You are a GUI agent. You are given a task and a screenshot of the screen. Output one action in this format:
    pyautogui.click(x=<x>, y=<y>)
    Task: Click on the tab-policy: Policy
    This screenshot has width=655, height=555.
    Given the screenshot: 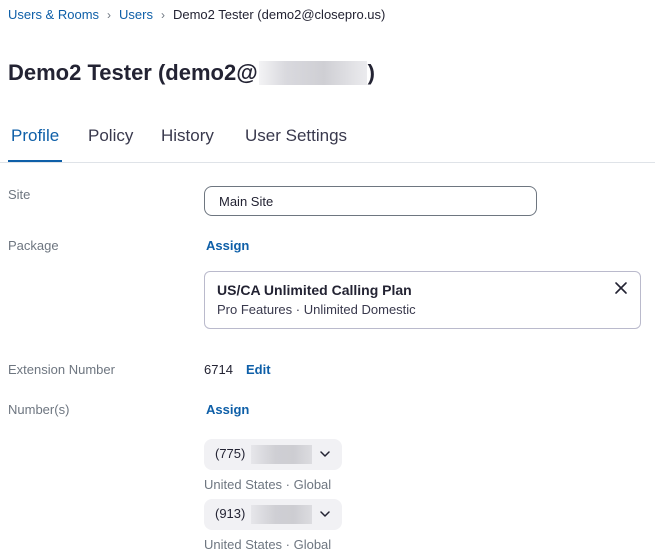 What is the action you would take?
    pyautogui.click(x=110, y=136)
    